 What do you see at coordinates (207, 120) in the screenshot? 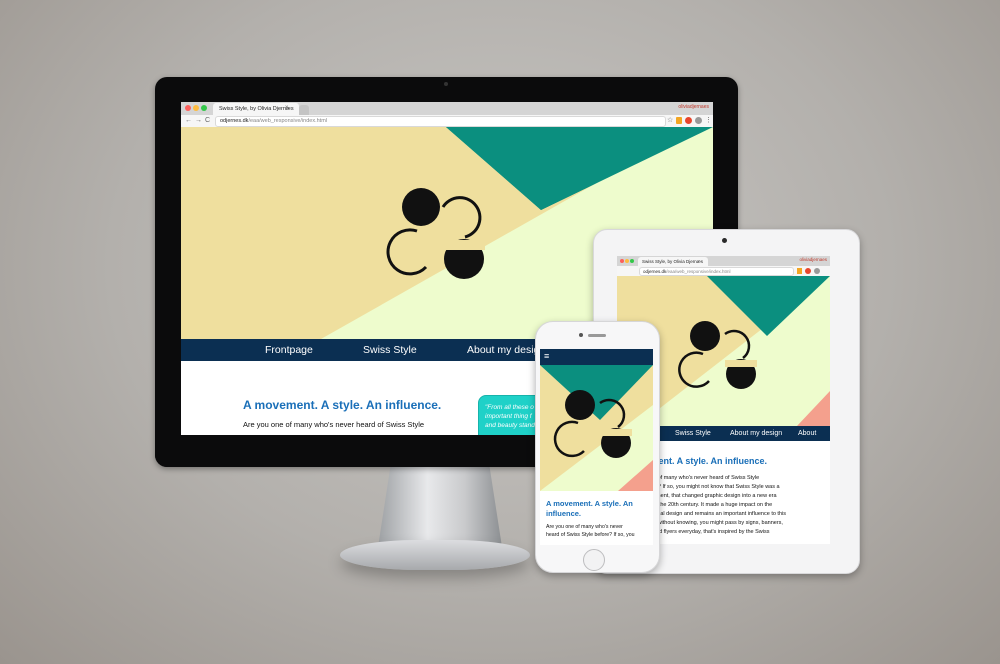
I see `reload-icon: C` at bounding box center [207, 120].